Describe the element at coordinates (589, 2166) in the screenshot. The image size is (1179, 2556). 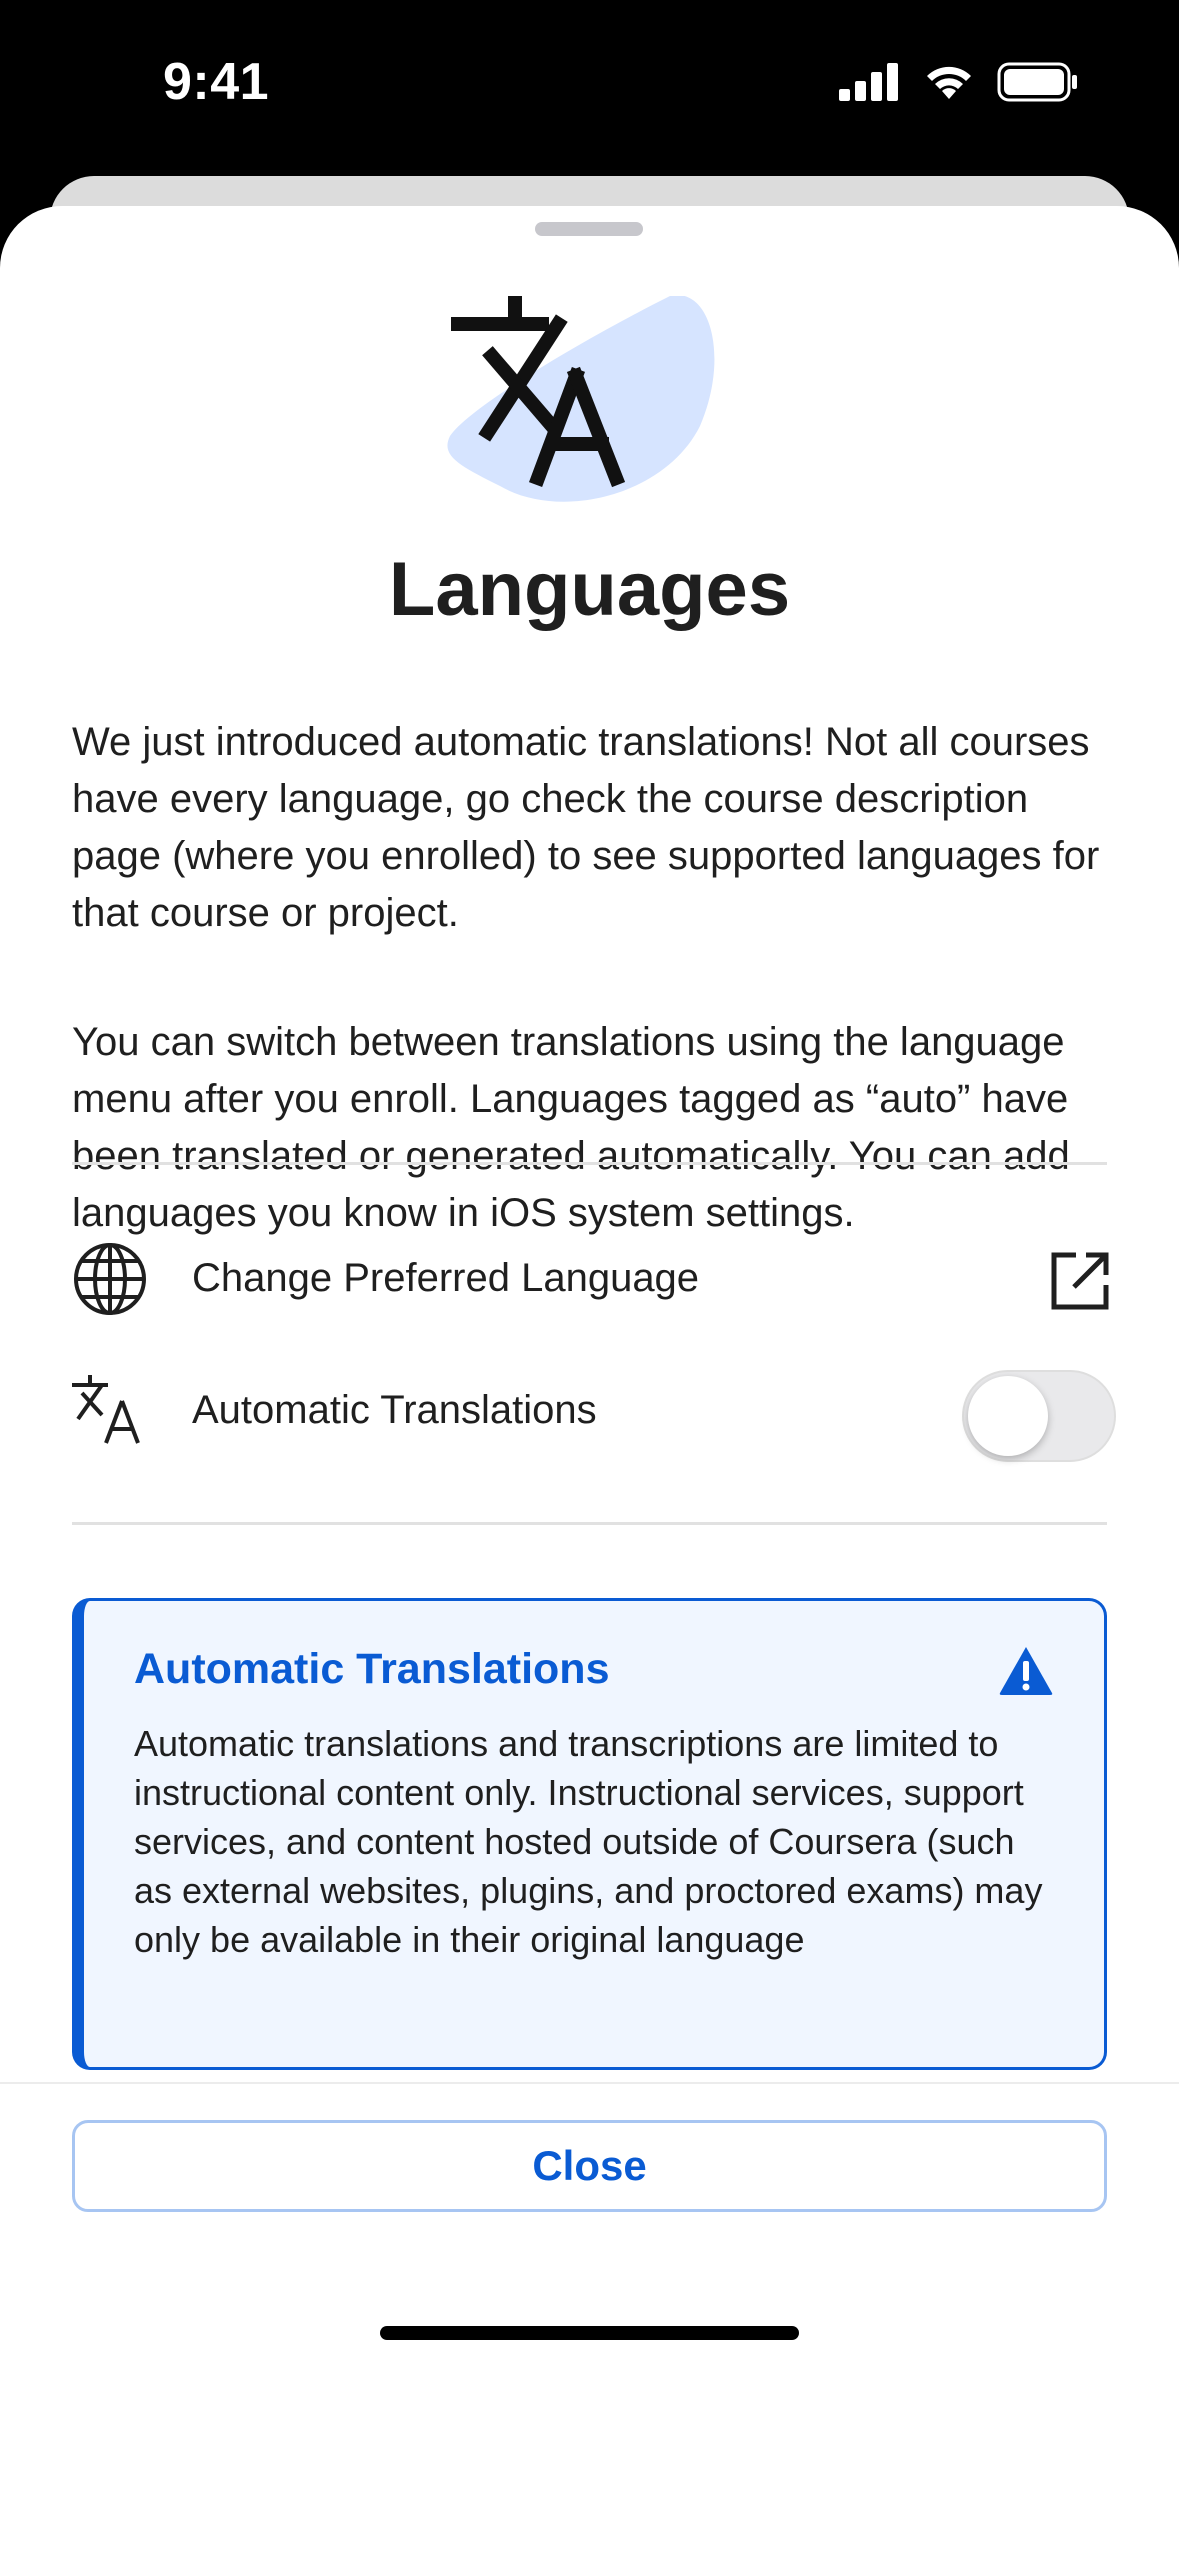
I see `close-button: Close` at that location.